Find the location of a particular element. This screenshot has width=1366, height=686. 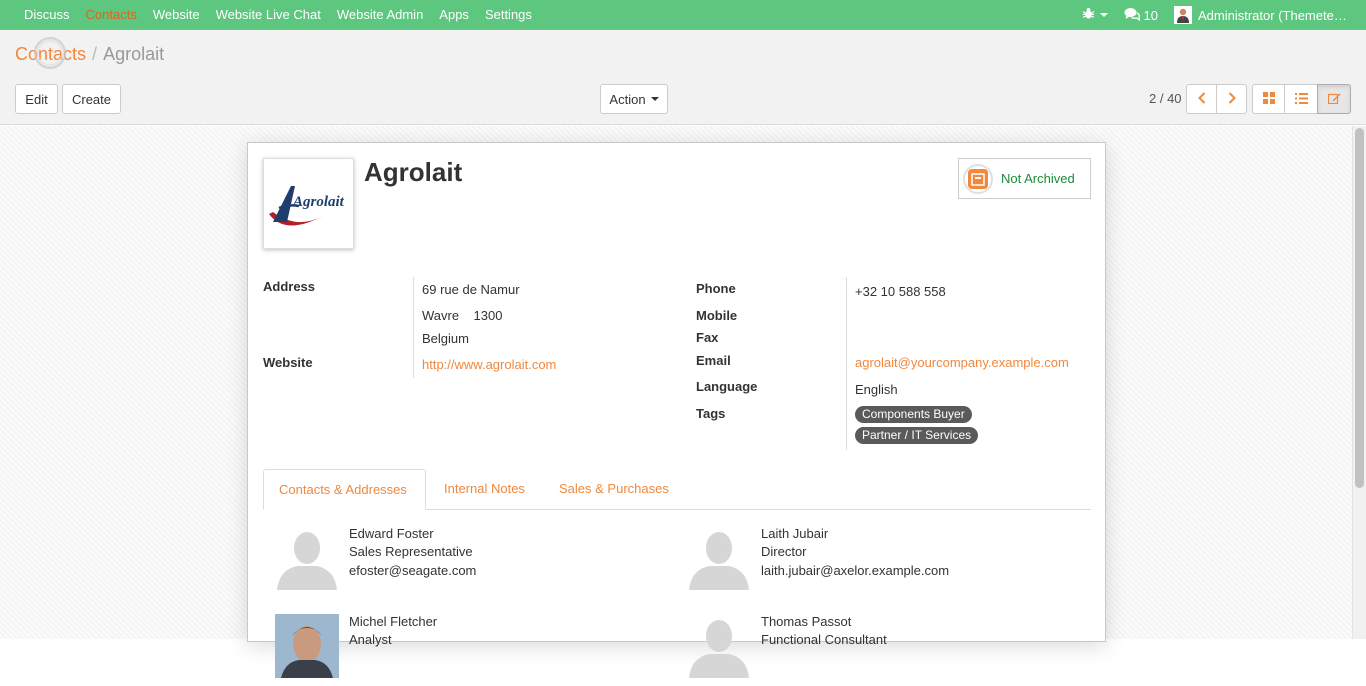

form-view-button is located at coordinates (1334, 99).